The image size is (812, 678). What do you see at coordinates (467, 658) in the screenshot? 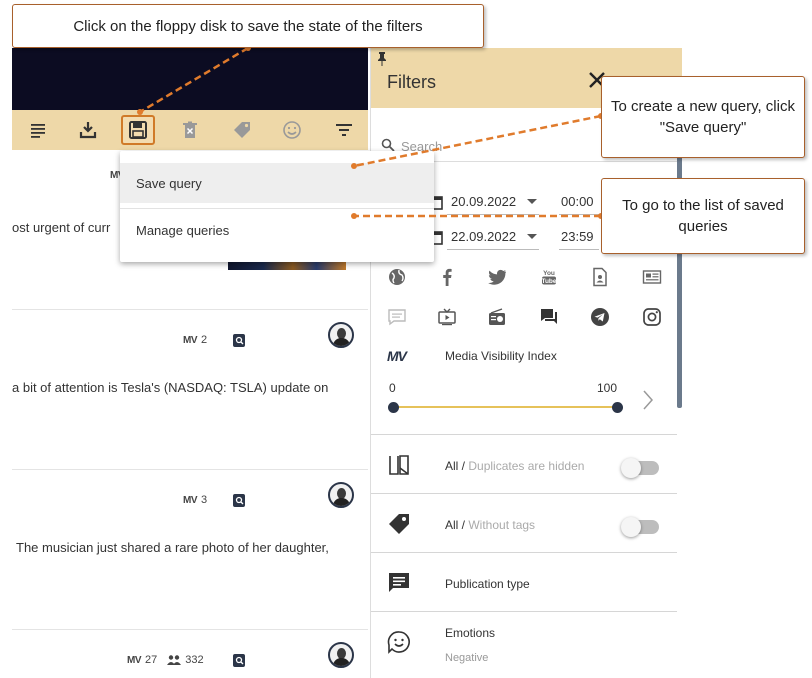
I see `emotions-value: Negative` at bounding box center [467, 658].